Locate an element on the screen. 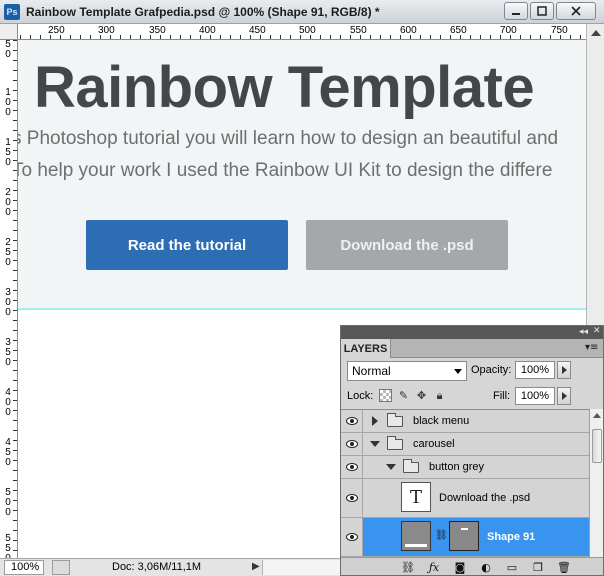 The width and height of the screenshot is (604, 576). adjustment-layer-icon: ◐ is located at coordinates (486, 567).